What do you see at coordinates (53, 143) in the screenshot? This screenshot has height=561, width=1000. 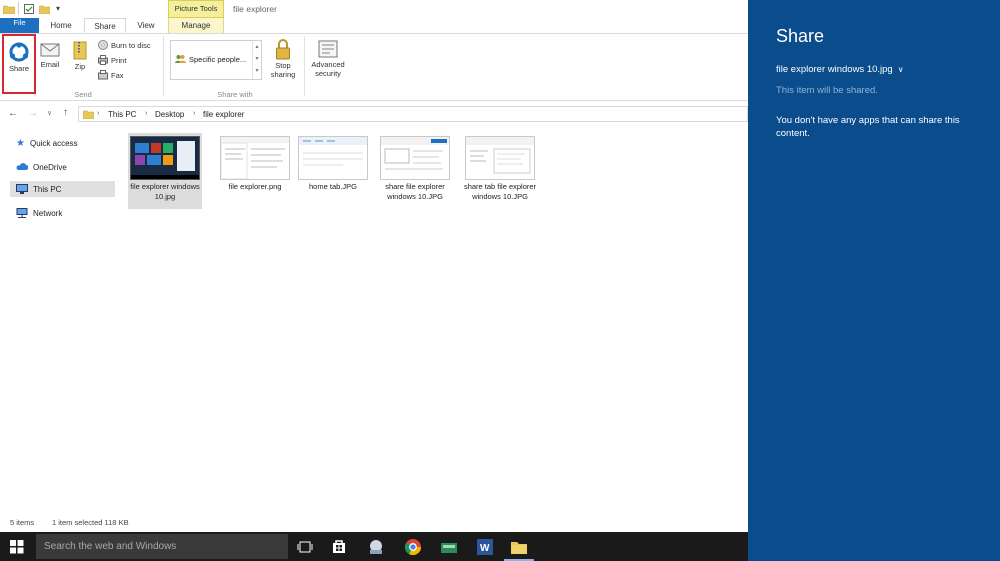 I see `nav-item-label: Quick access` at bounding box center [53, 143].